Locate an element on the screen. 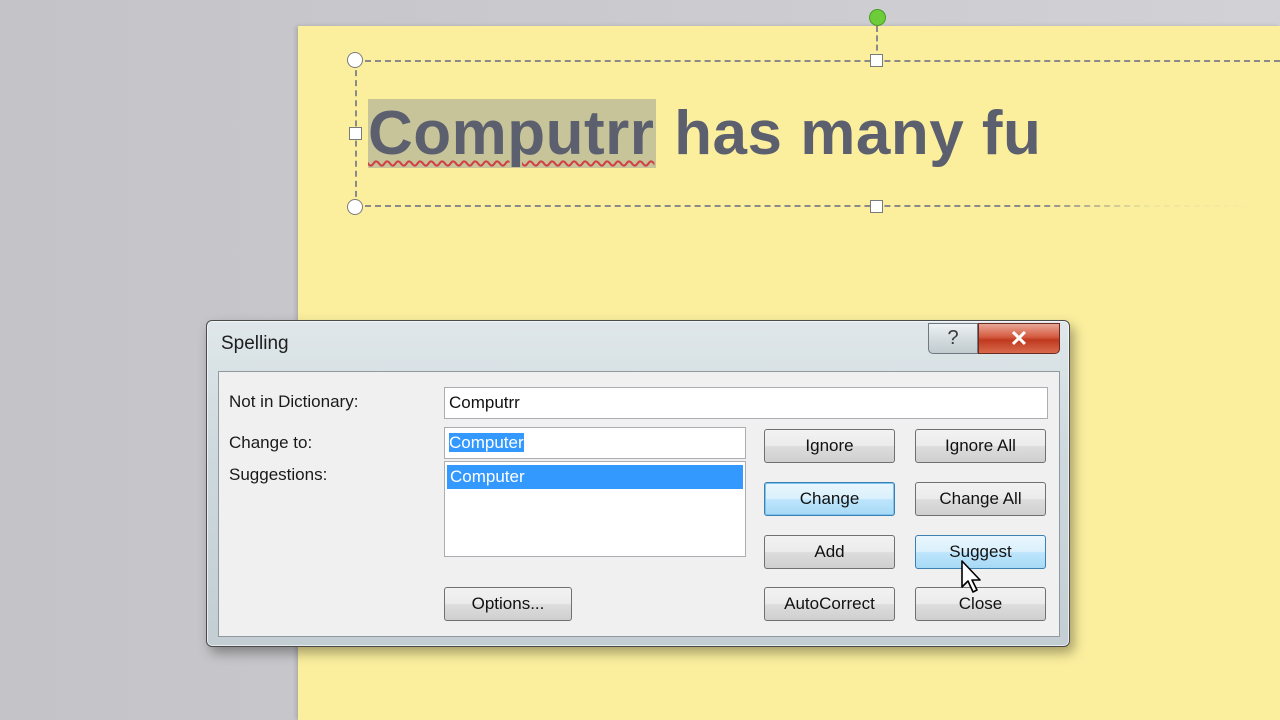 This screenshot has height=720, width=1280. ignore-all-button: Ignore All is located at coordinates (980, 446).